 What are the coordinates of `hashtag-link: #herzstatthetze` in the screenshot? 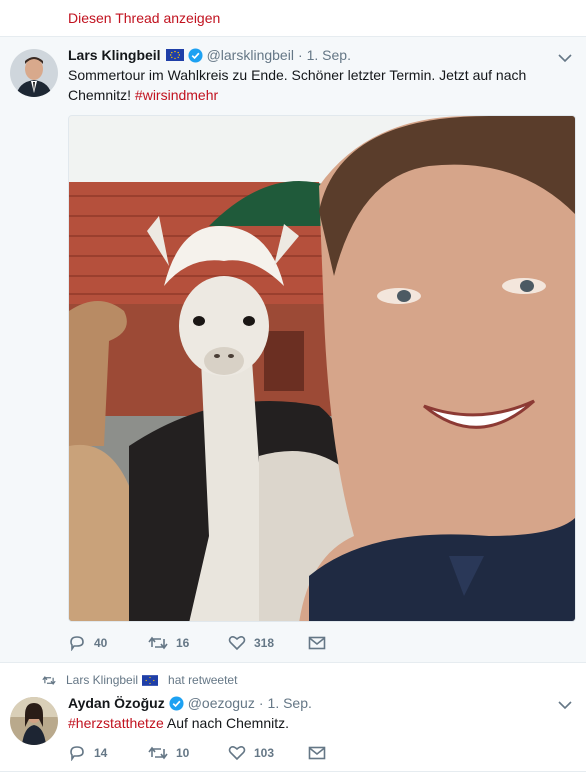 It's located at (116, 723).